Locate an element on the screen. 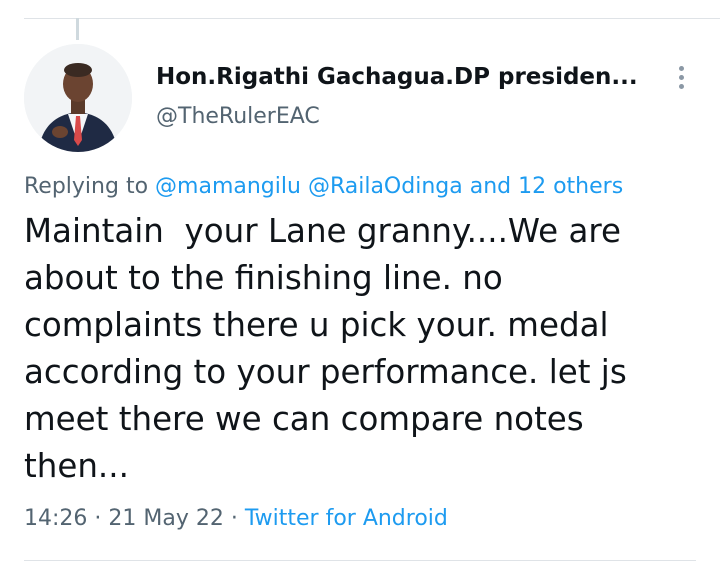 Image resolution: width=720 pixels, height=564 pixels. tweet-meta: 14:26 · 21 May 22 · Twitter for Android is located at coordinates (236, 518).